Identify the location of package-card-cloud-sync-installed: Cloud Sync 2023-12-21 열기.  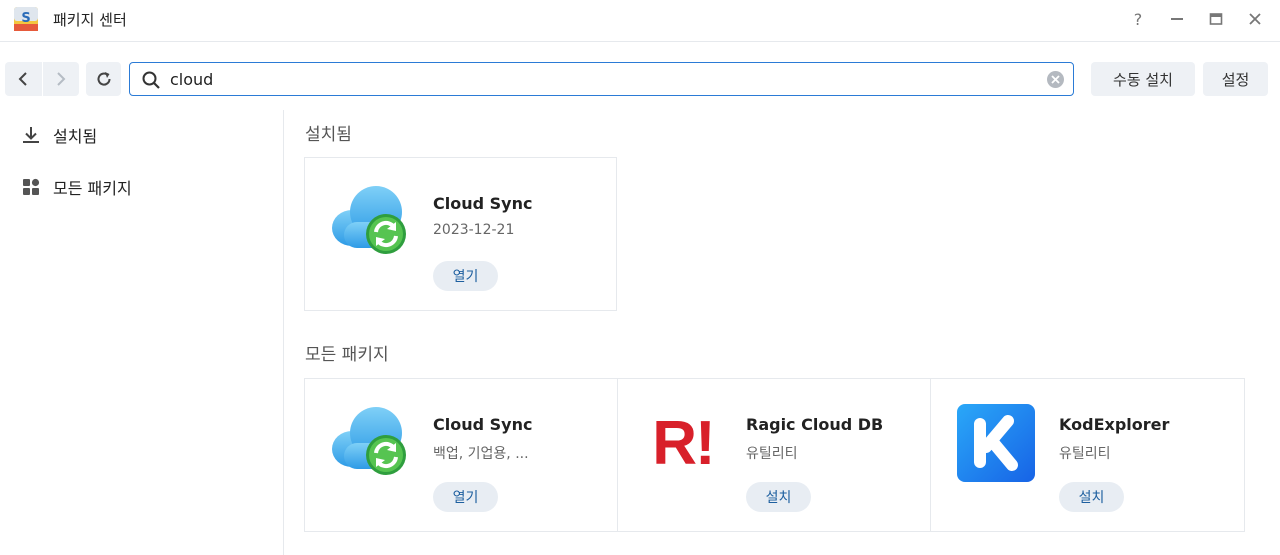
(460, 234).